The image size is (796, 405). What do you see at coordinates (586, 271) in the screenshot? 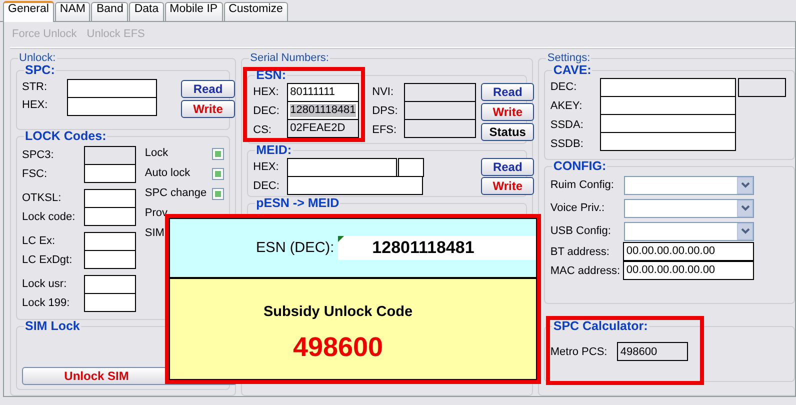
I see `field-label: MAC address:` at bounding box center [586, 271].